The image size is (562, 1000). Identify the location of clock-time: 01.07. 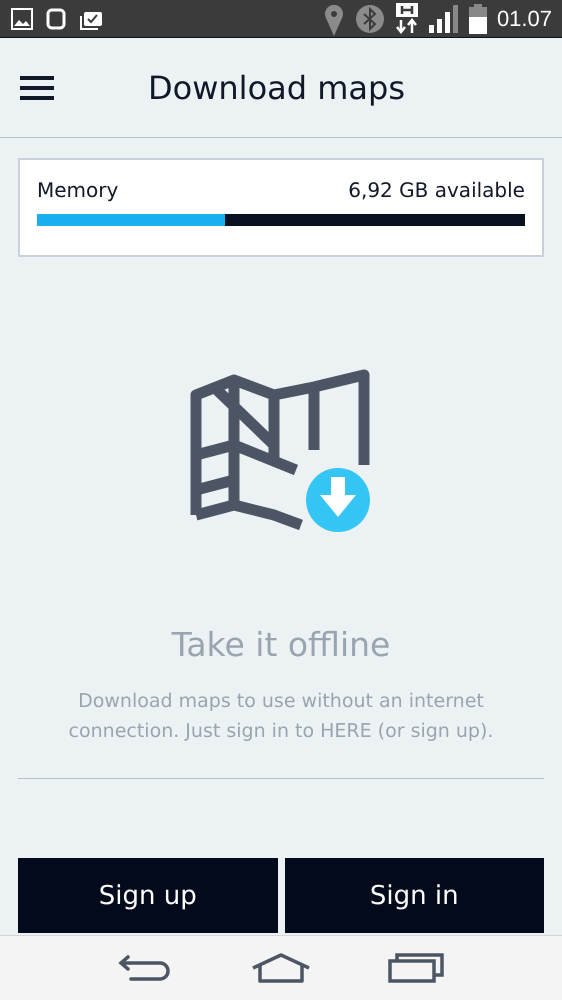
(524, 19).